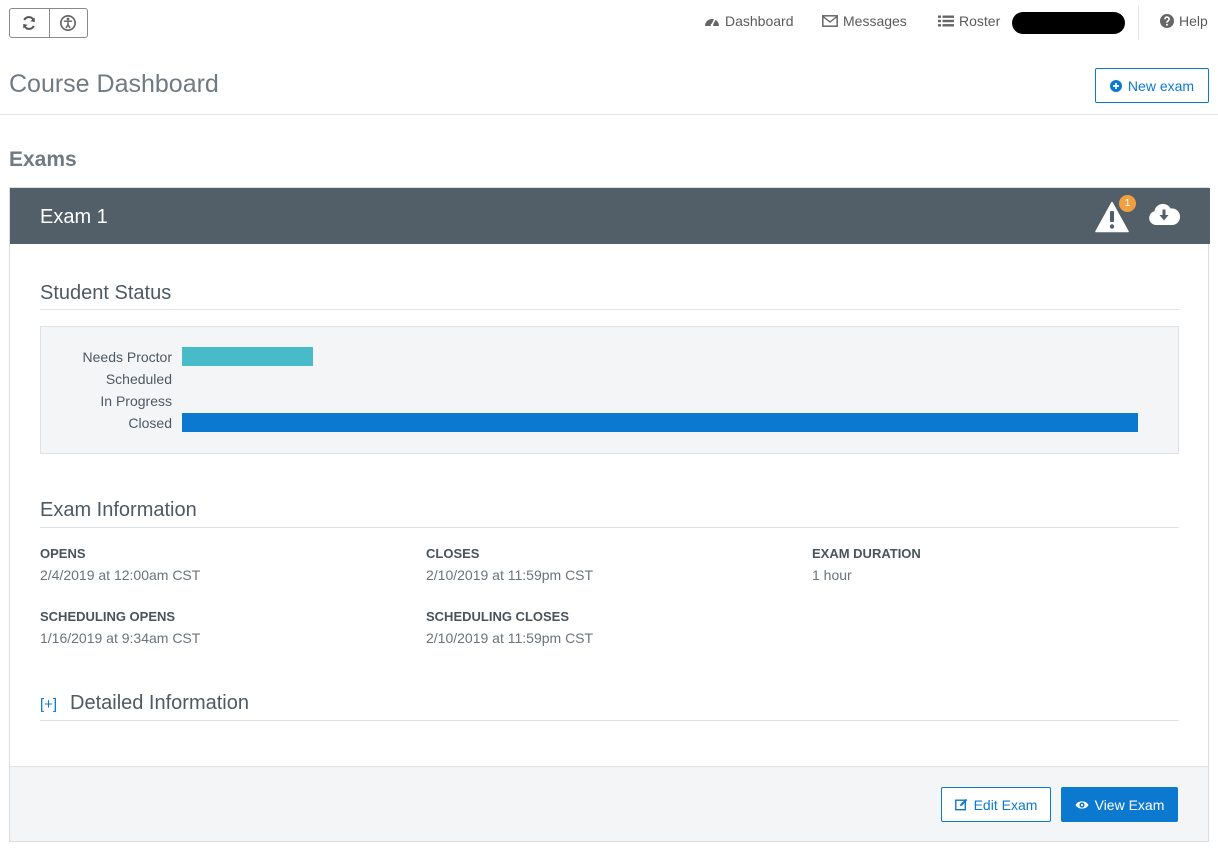  Describe the element at coordinates (609, 24) in the screenshot. I see `top-navbar: Dashboard Messages Roster Help` at that location.